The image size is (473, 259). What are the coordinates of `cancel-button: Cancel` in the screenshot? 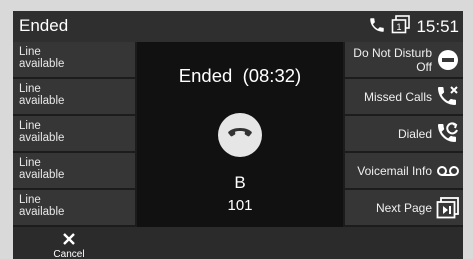 It's located at (69, 243).